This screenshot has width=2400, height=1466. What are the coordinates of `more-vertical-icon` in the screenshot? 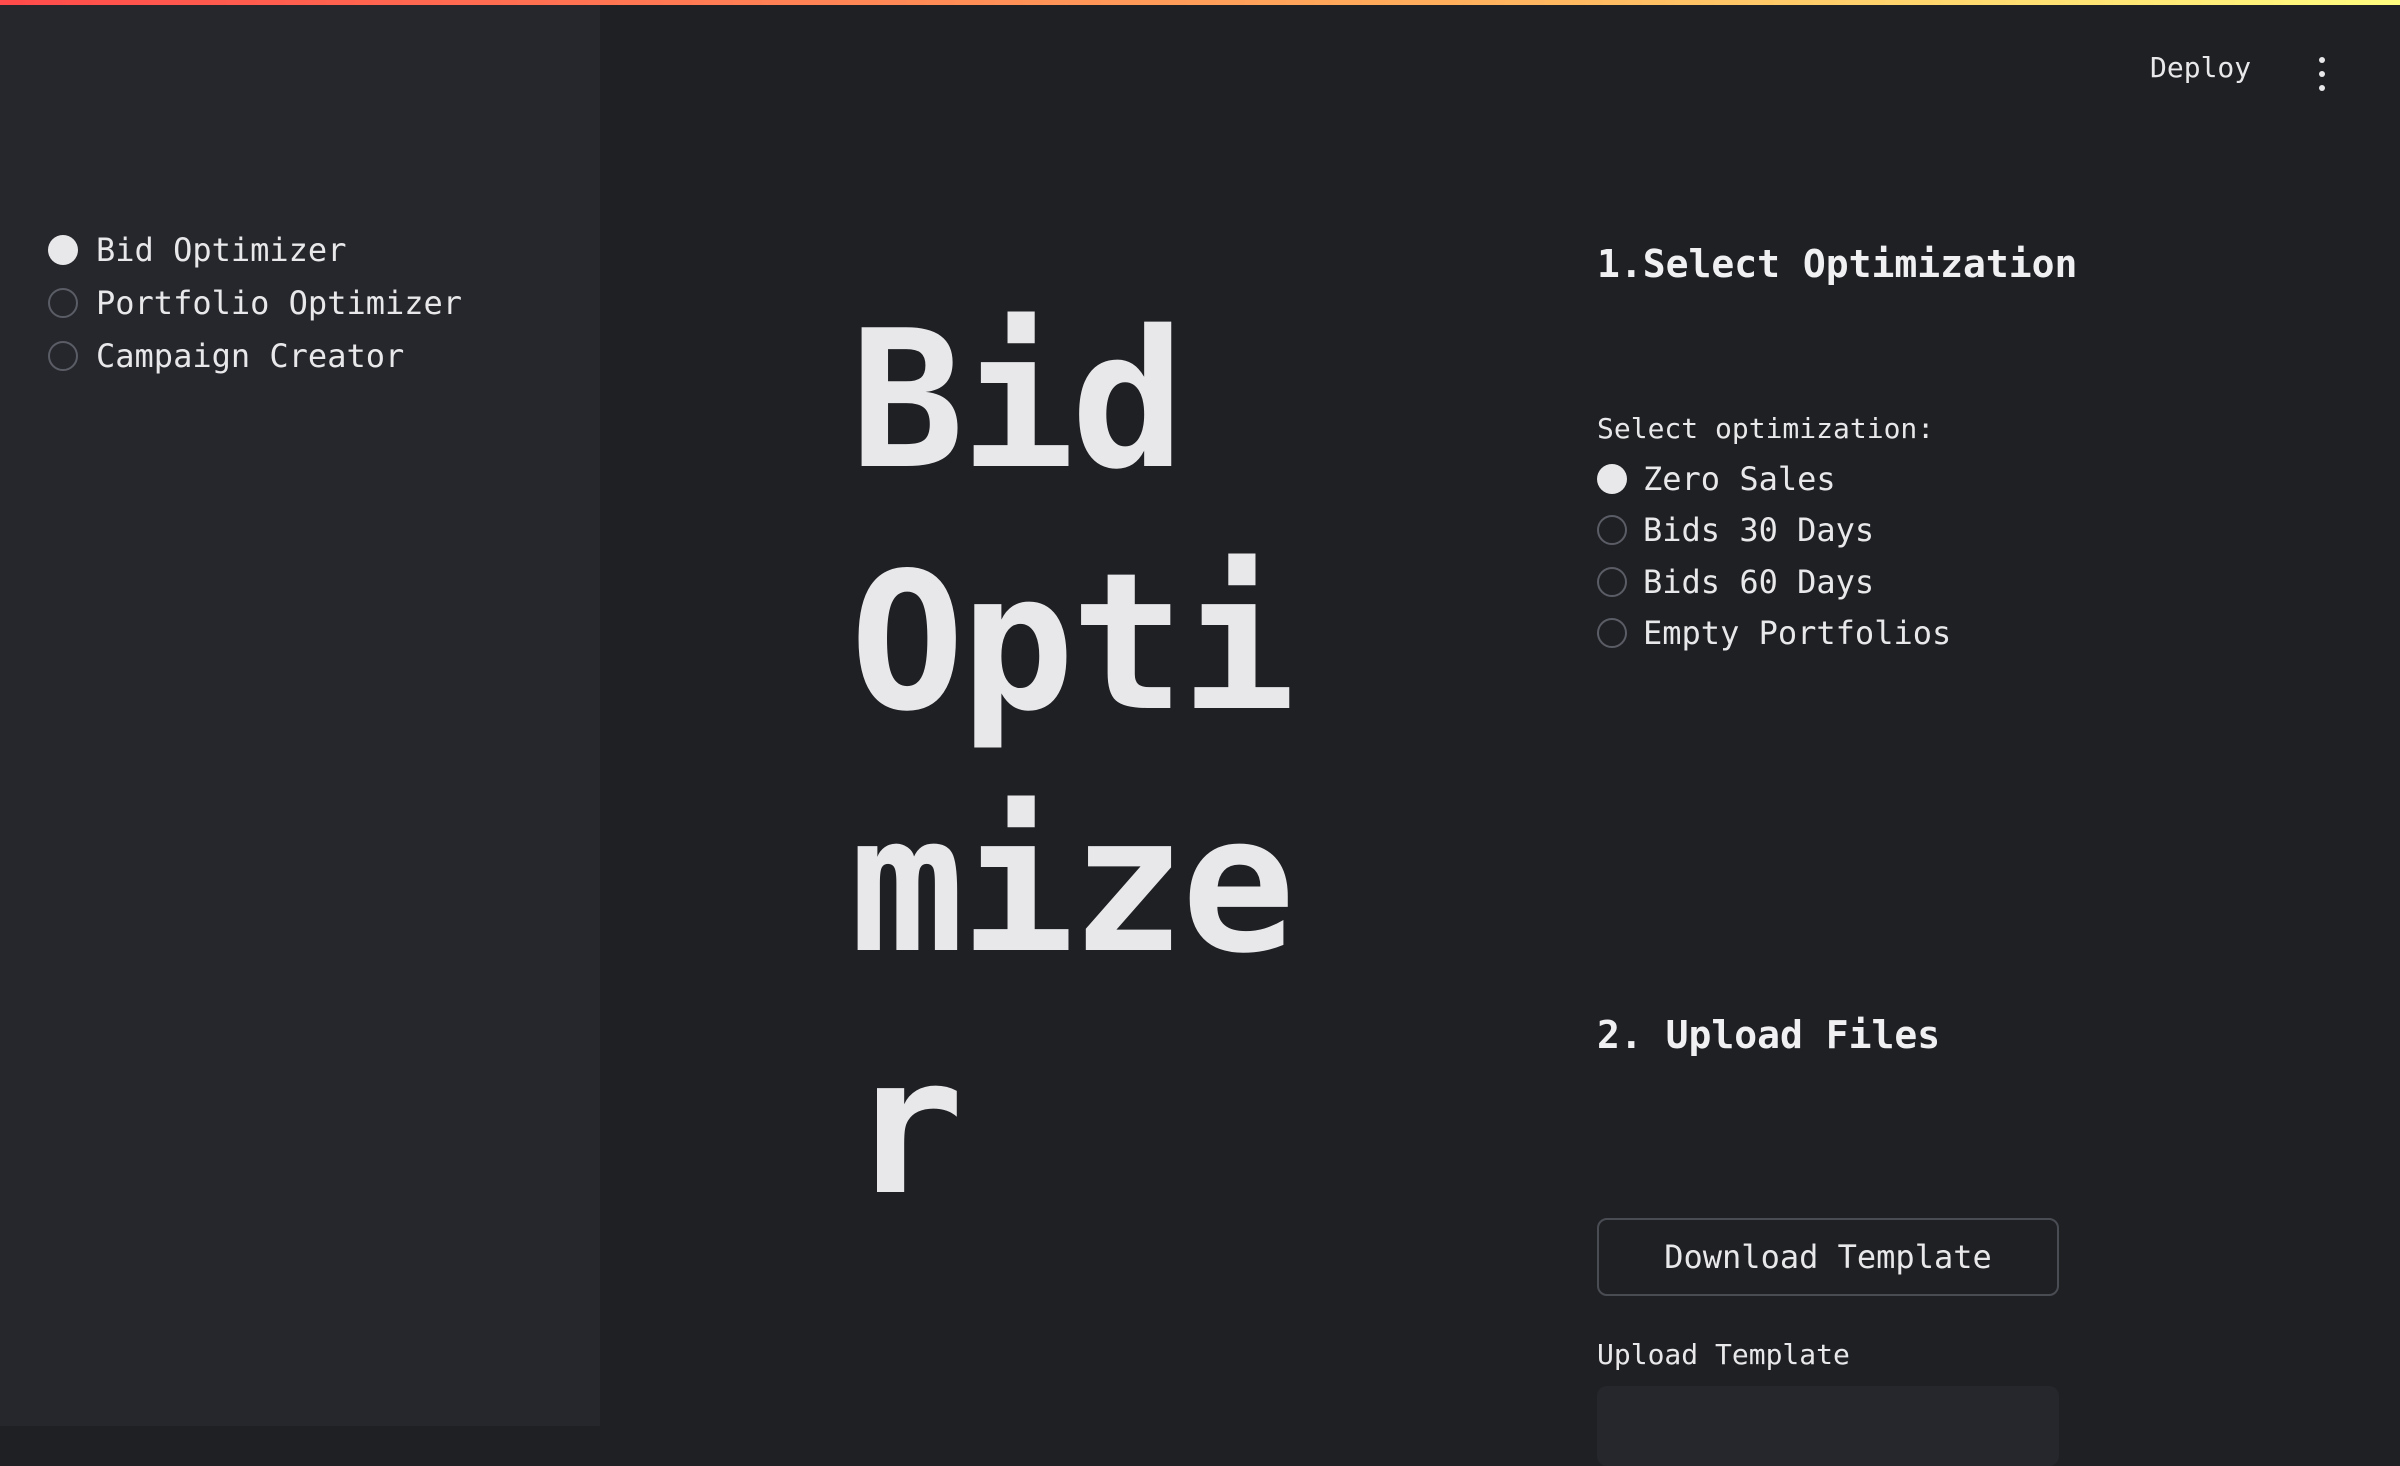 It's located at (2322, 74).